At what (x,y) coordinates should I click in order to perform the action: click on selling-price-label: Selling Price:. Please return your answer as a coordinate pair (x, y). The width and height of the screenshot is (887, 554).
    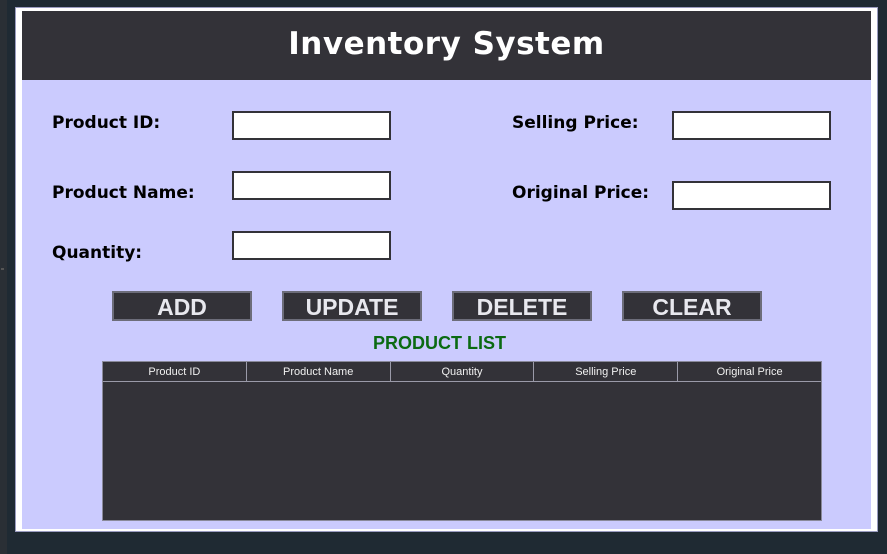
    Looking at the image, I should click on (575, 123).